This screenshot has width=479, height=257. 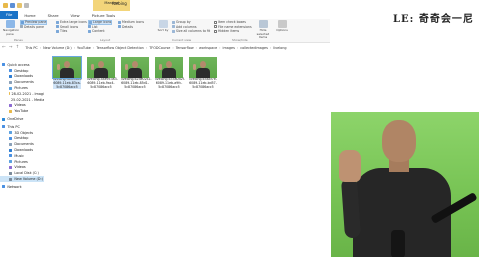 What do you see at coordinates (11, 28) in the screenshot?
I see `navigation-pane-button: Navigation pane` at bounding box center [11, 28].